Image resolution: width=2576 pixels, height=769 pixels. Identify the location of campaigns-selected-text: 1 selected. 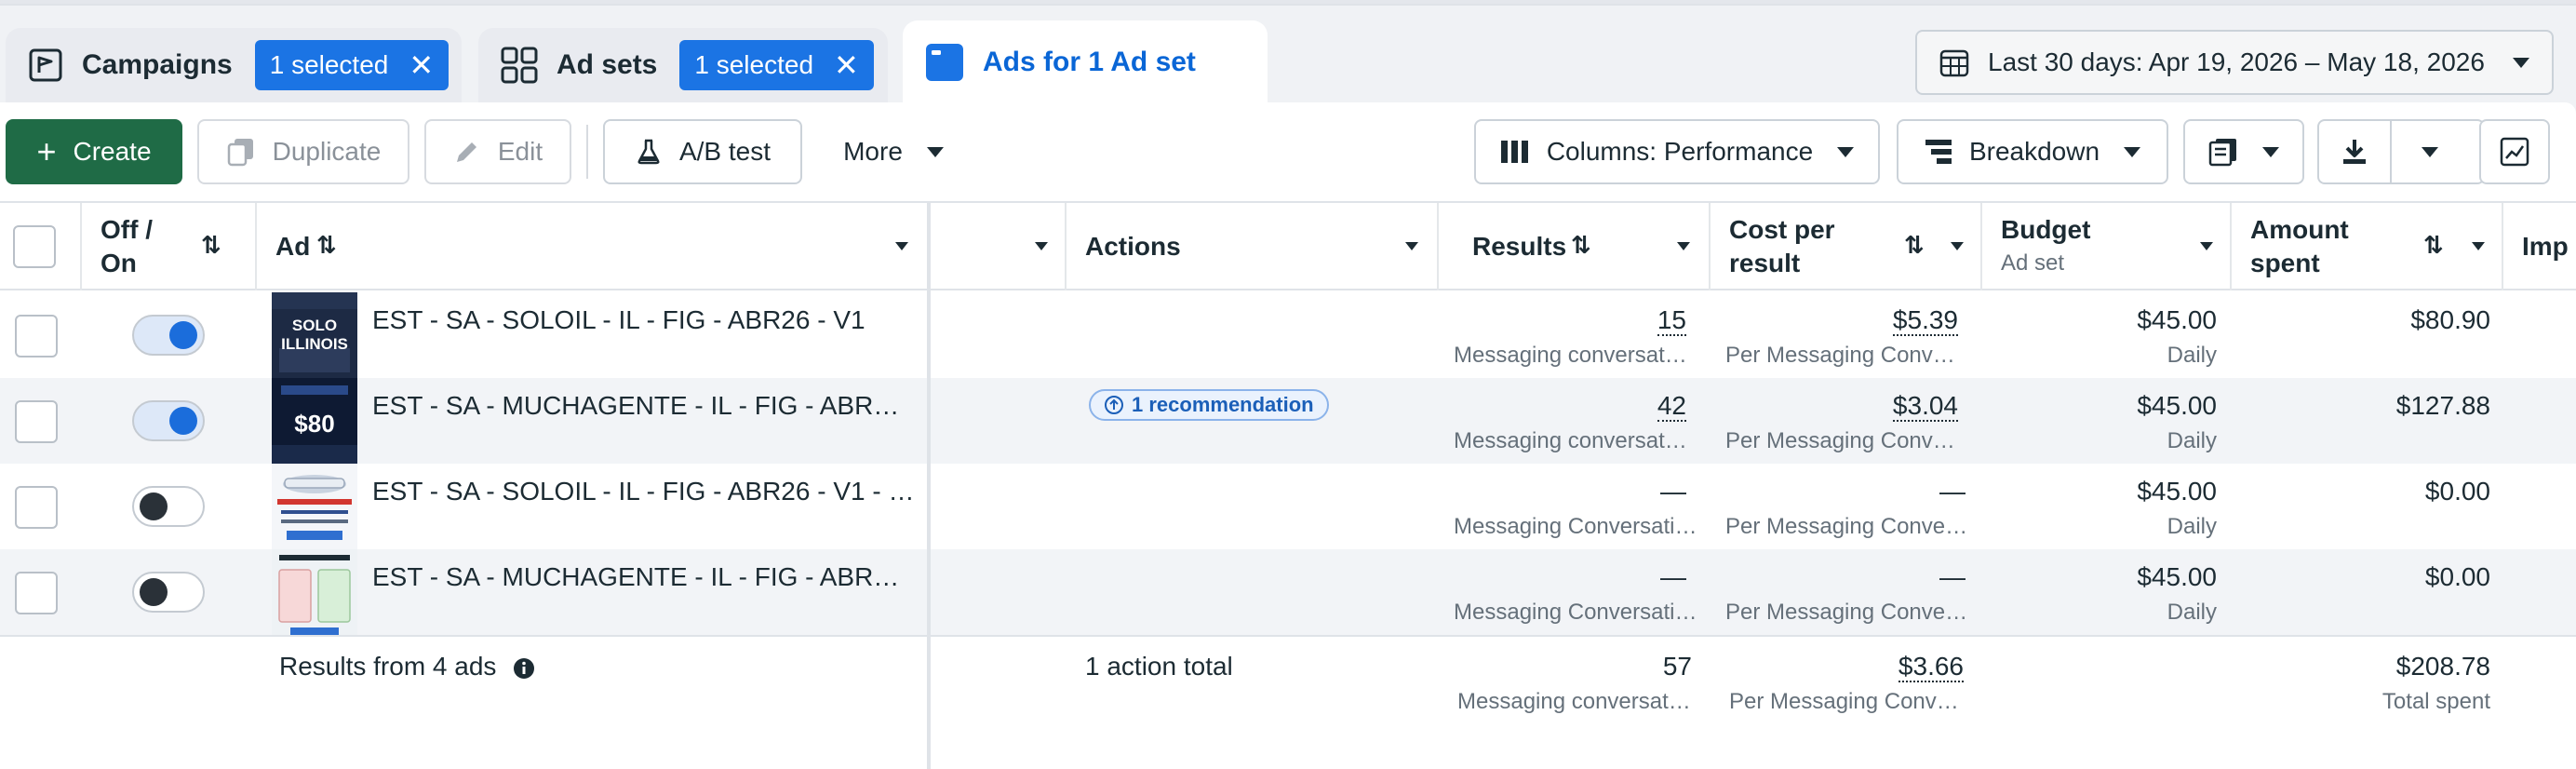
(329, 64).